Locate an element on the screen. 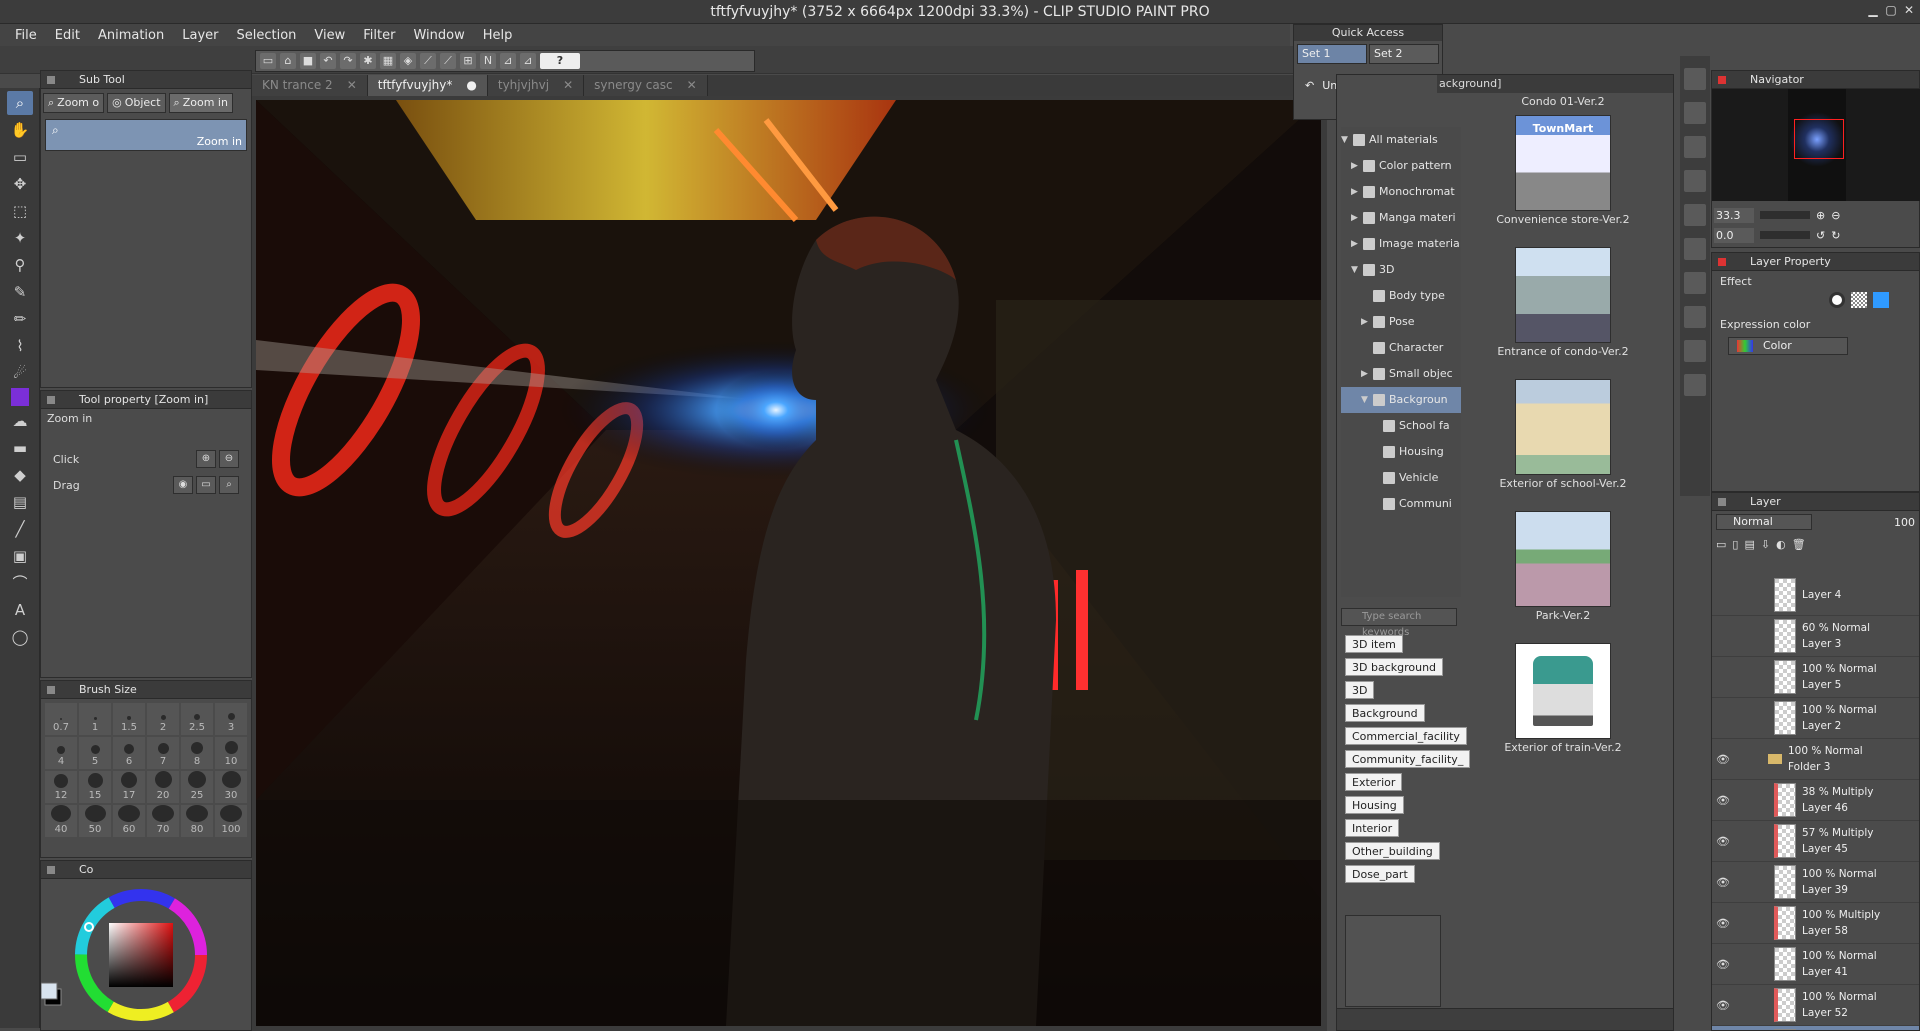 Image resolution: width=1920 pixels, height=1031 pixels. transform-icon: ◈ is located at coordinates (408, 61).